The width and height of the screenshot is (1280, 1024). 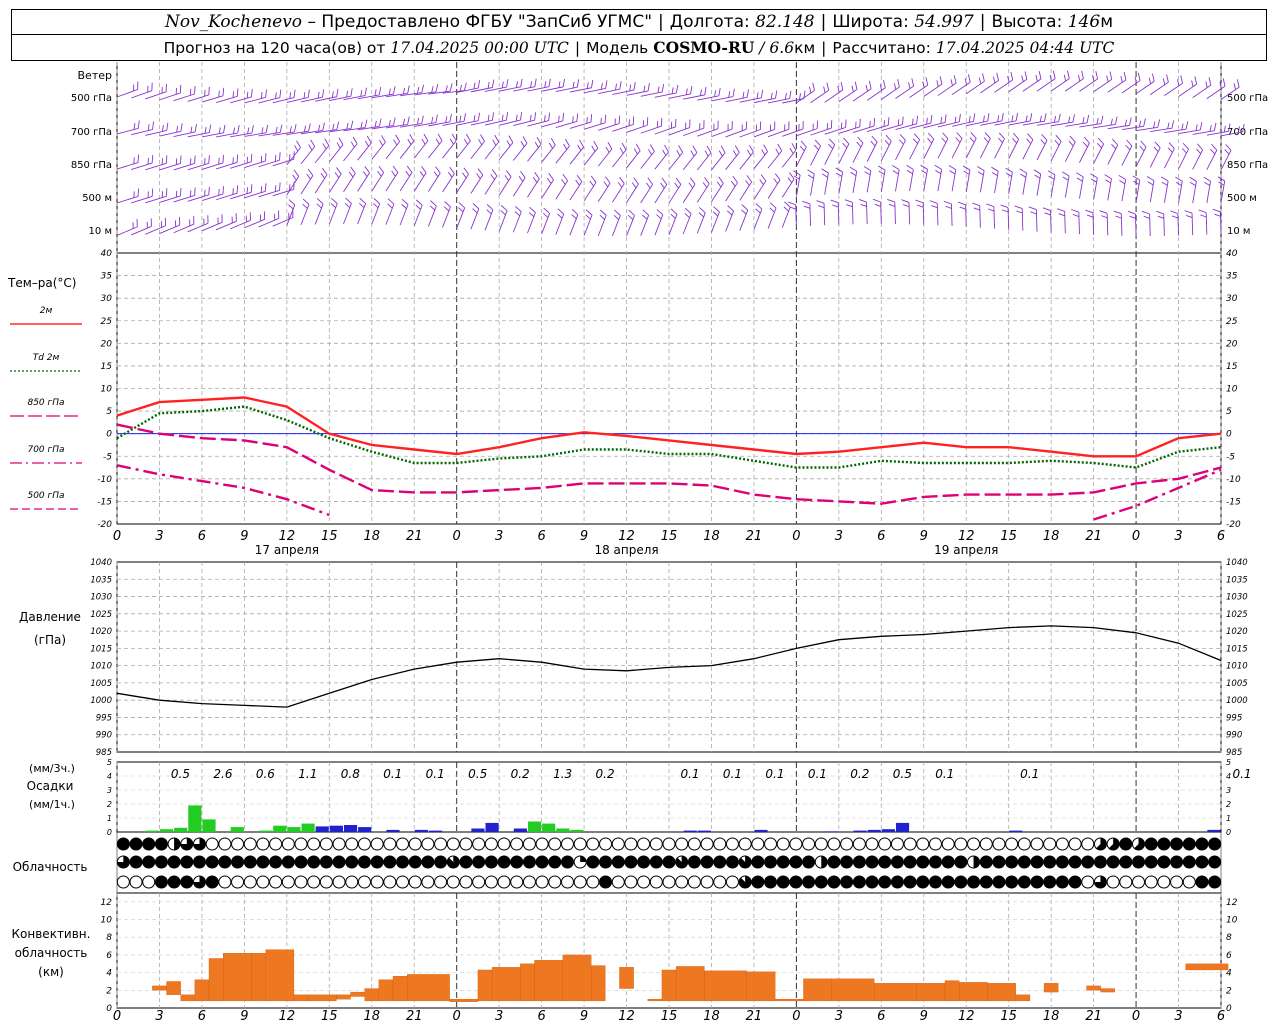 What do you see at coordinates (626, 1016) in the screenshot?
I see `x-hour-tick: 12` at bounding box center [626, 1016].